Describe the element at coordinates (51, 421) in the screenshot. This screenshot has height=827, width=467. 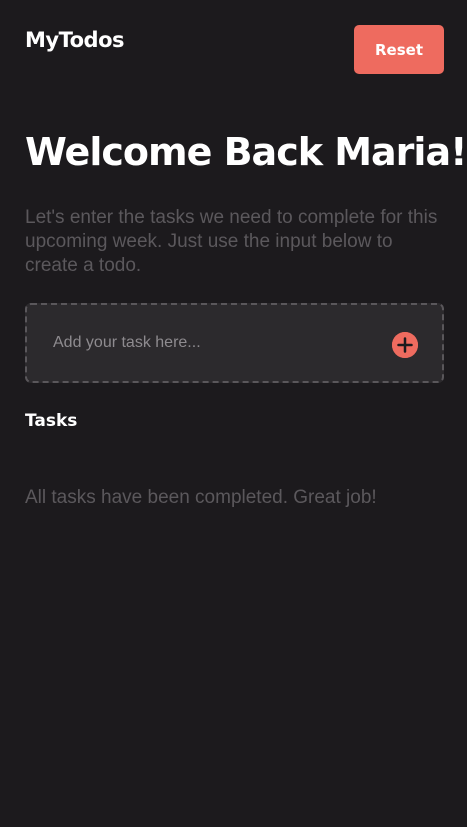
I see `tasks-heading: Tasks` at that location.